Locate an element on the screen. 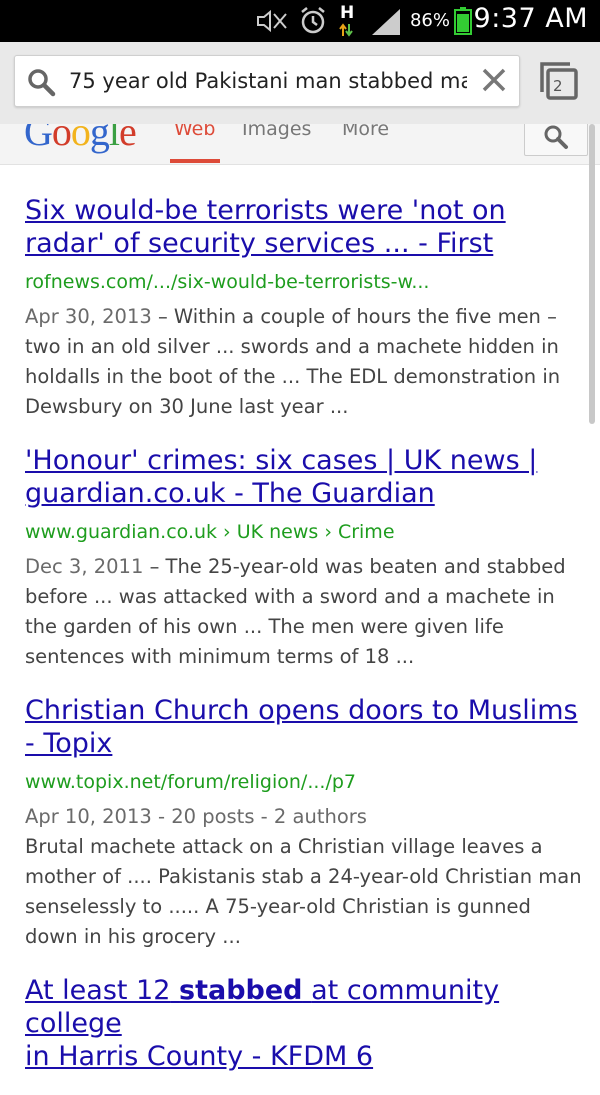 The image size is (600, 1095). clock: 9:37 AM is located at coordinates (530, 18).